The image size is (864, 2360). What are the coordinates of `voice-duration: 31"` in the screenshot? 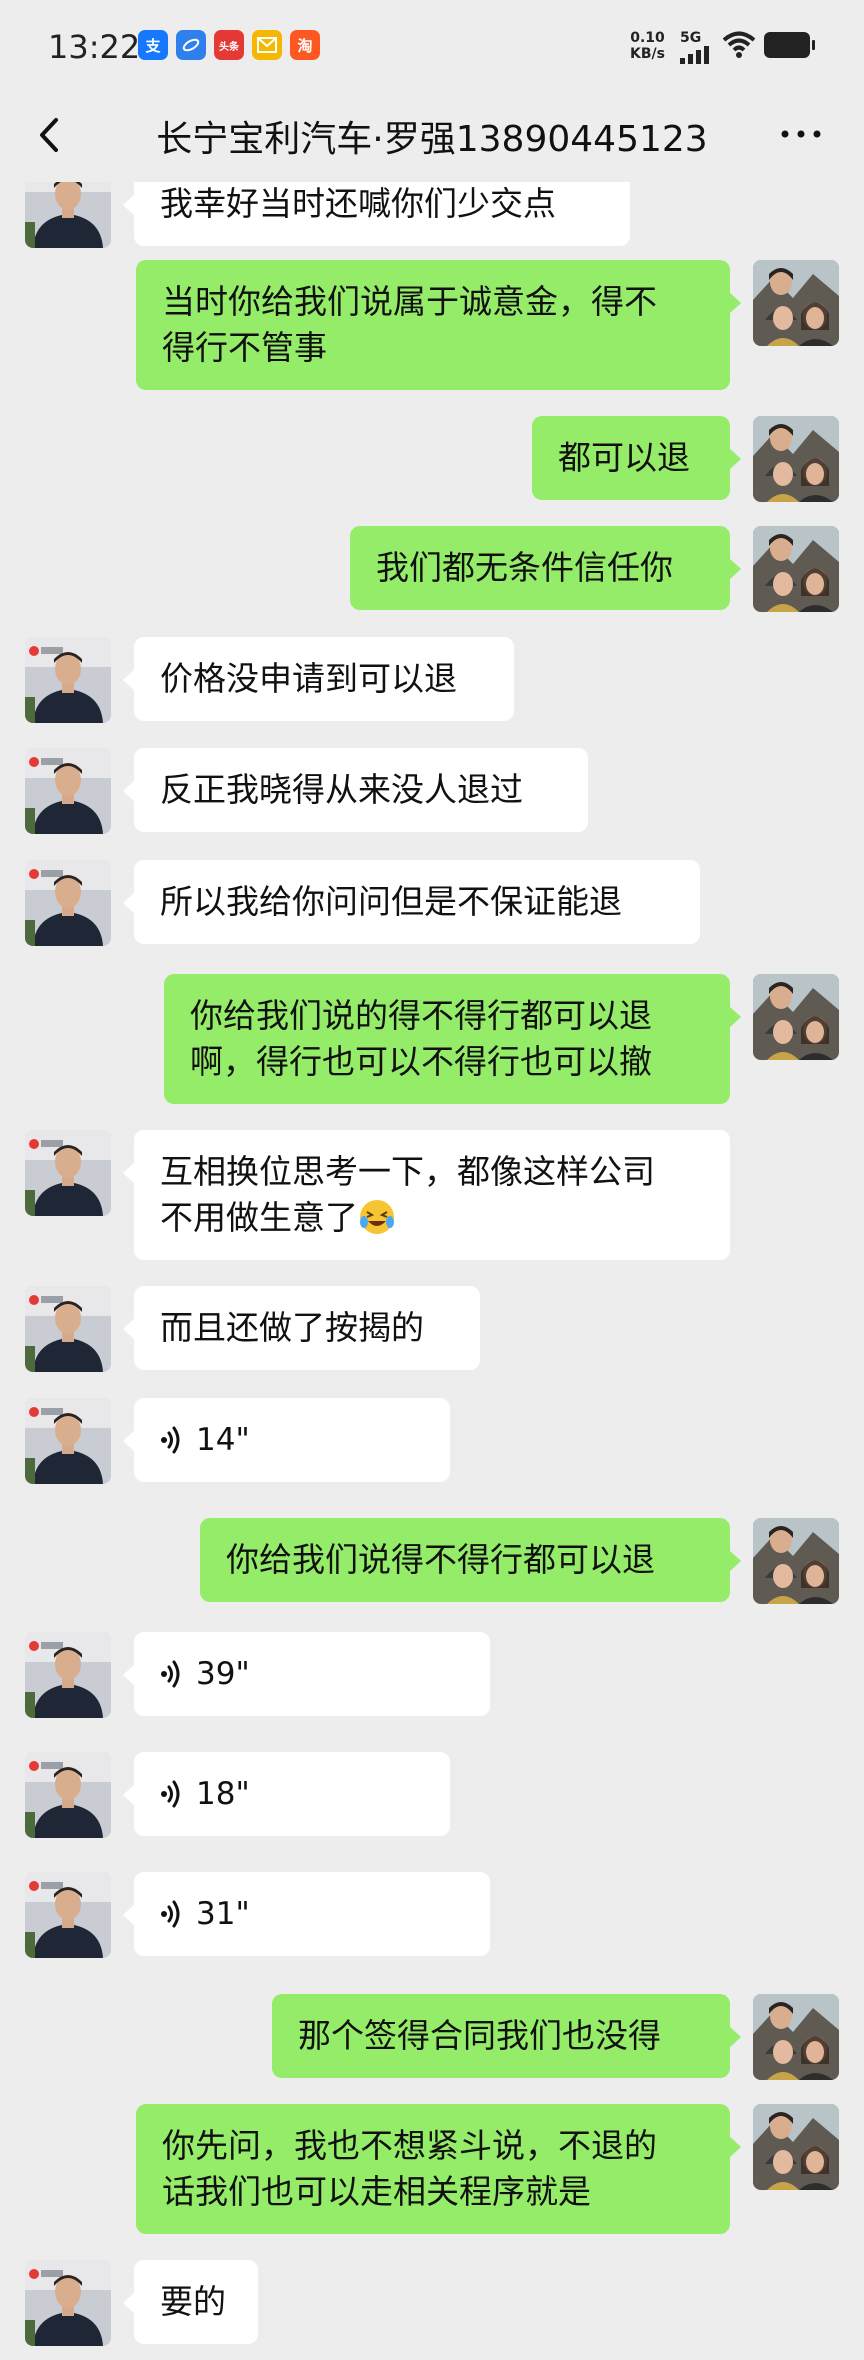 It's located at (223, 1914).